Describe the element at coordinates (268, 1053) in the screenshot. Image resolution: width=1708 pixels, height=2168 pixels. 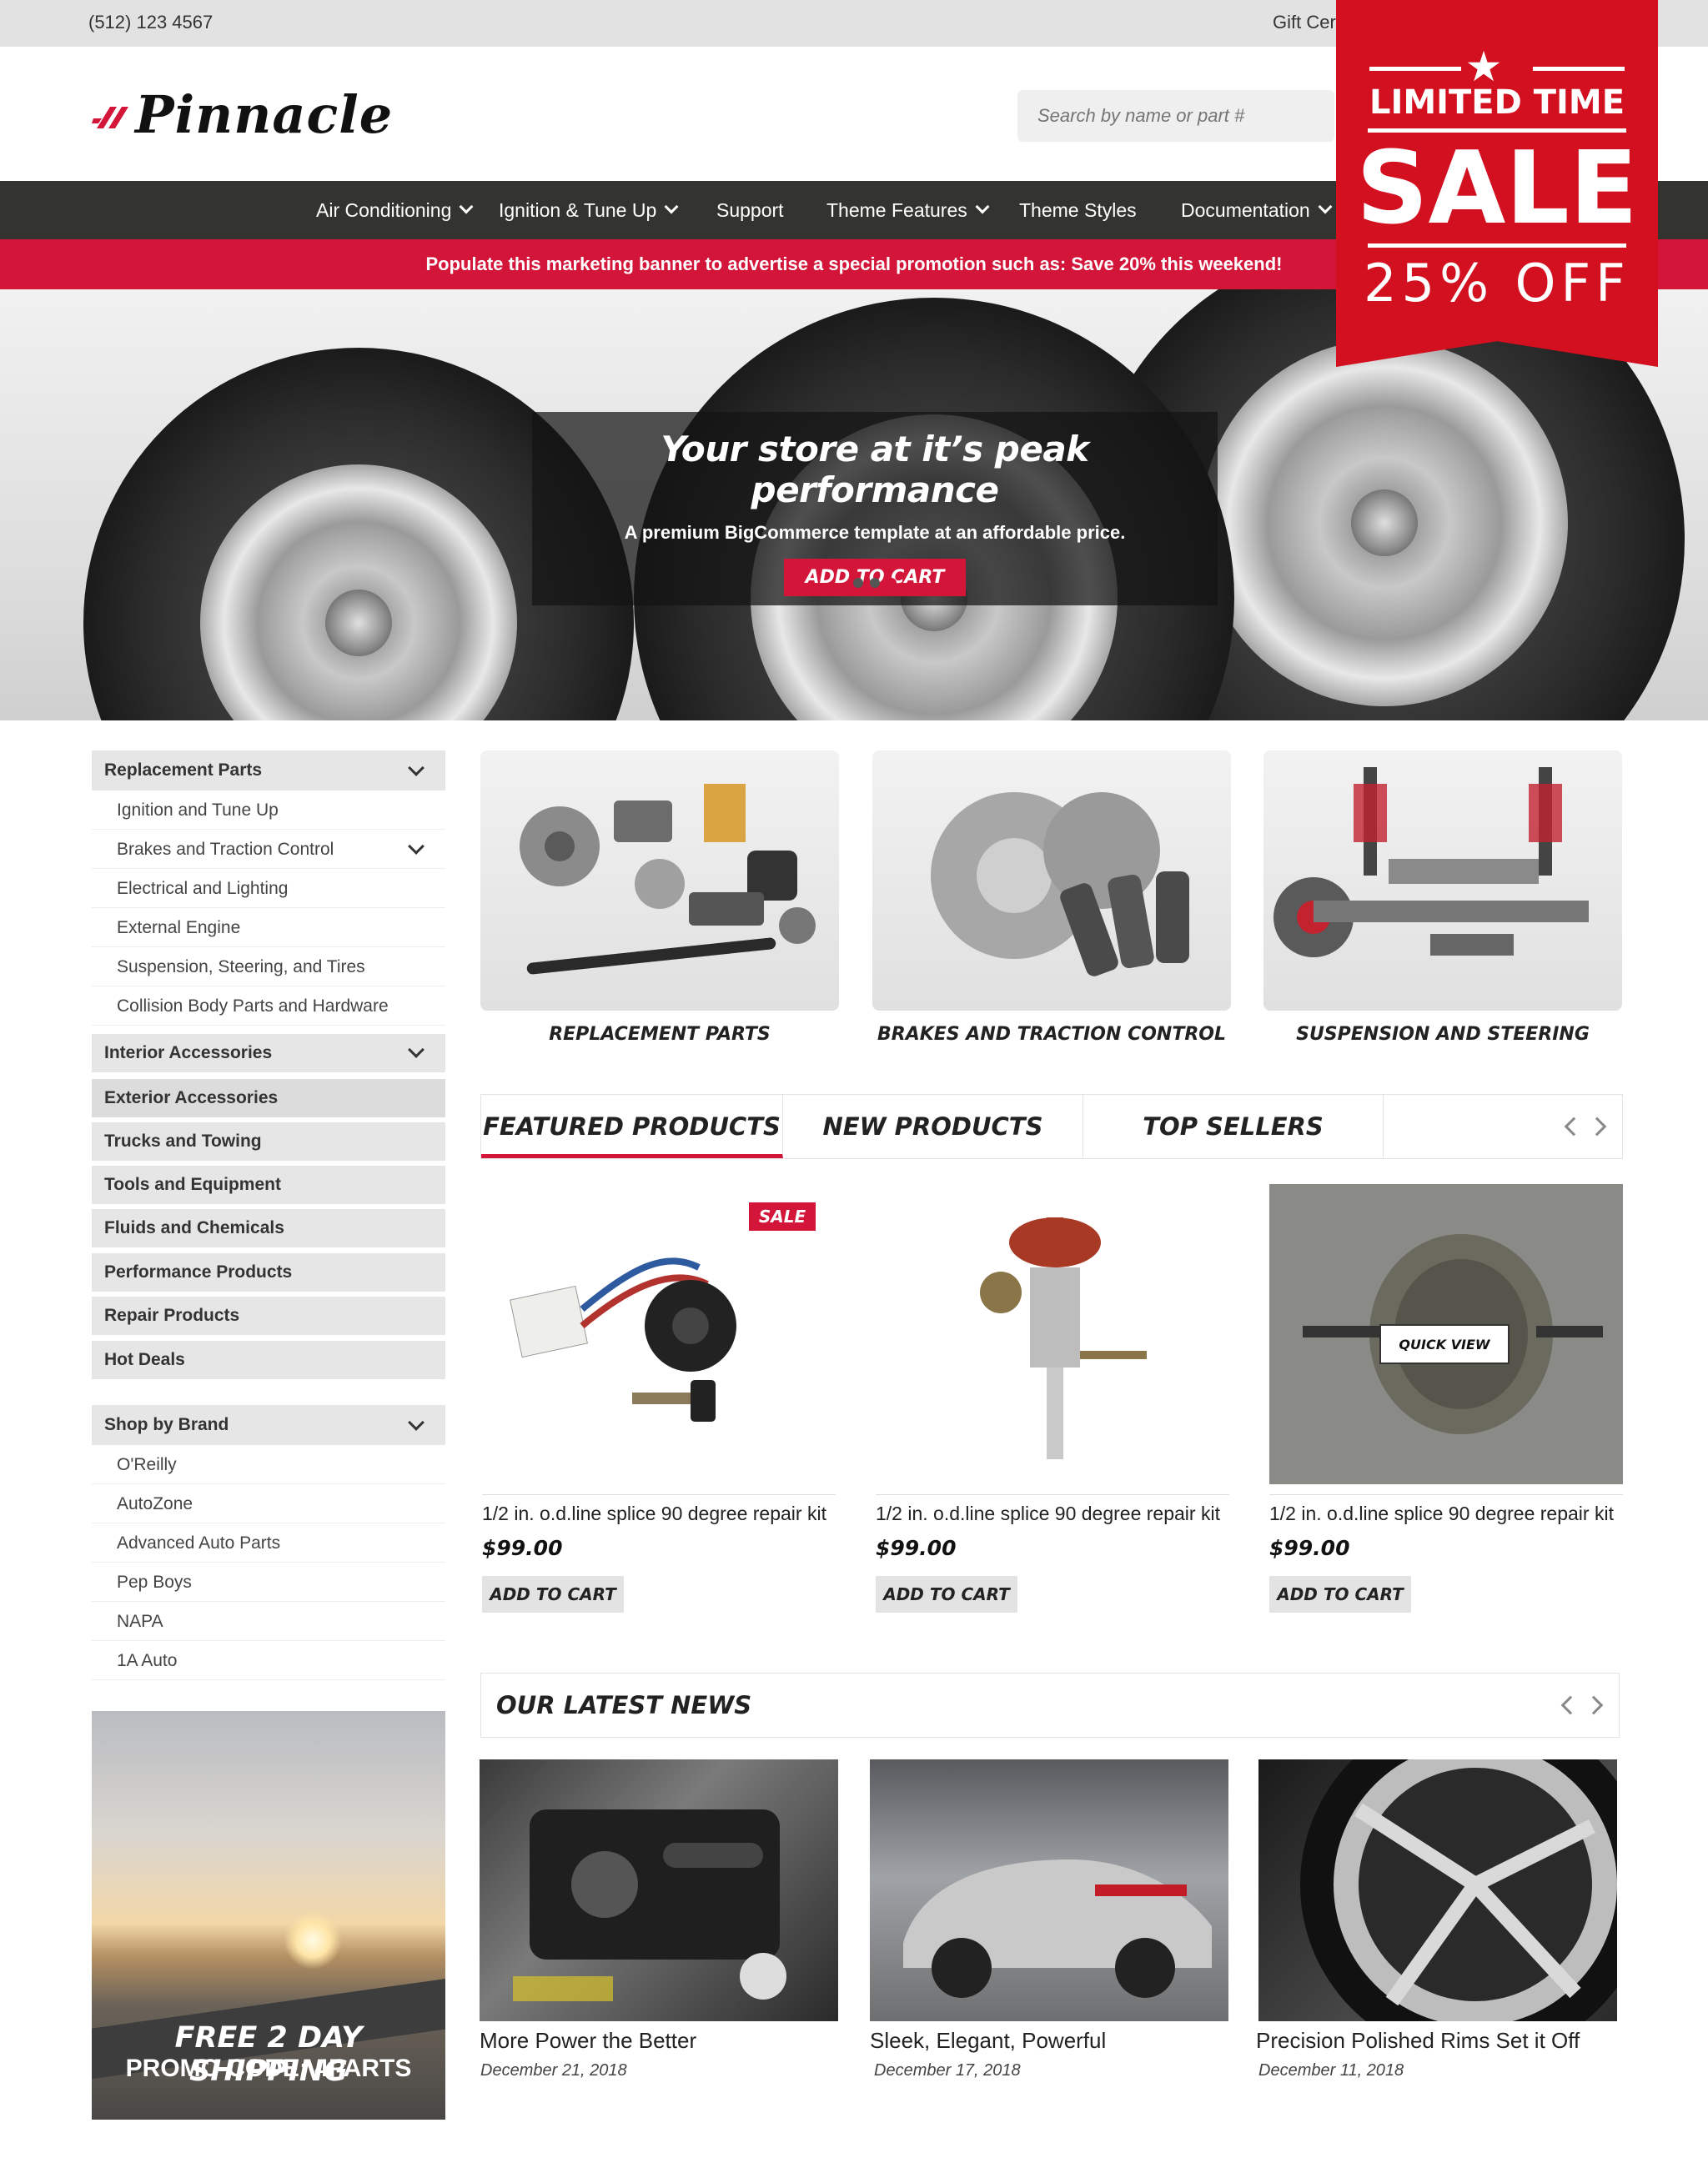
I see `sidebar-category: Interior Accessories` at that location.